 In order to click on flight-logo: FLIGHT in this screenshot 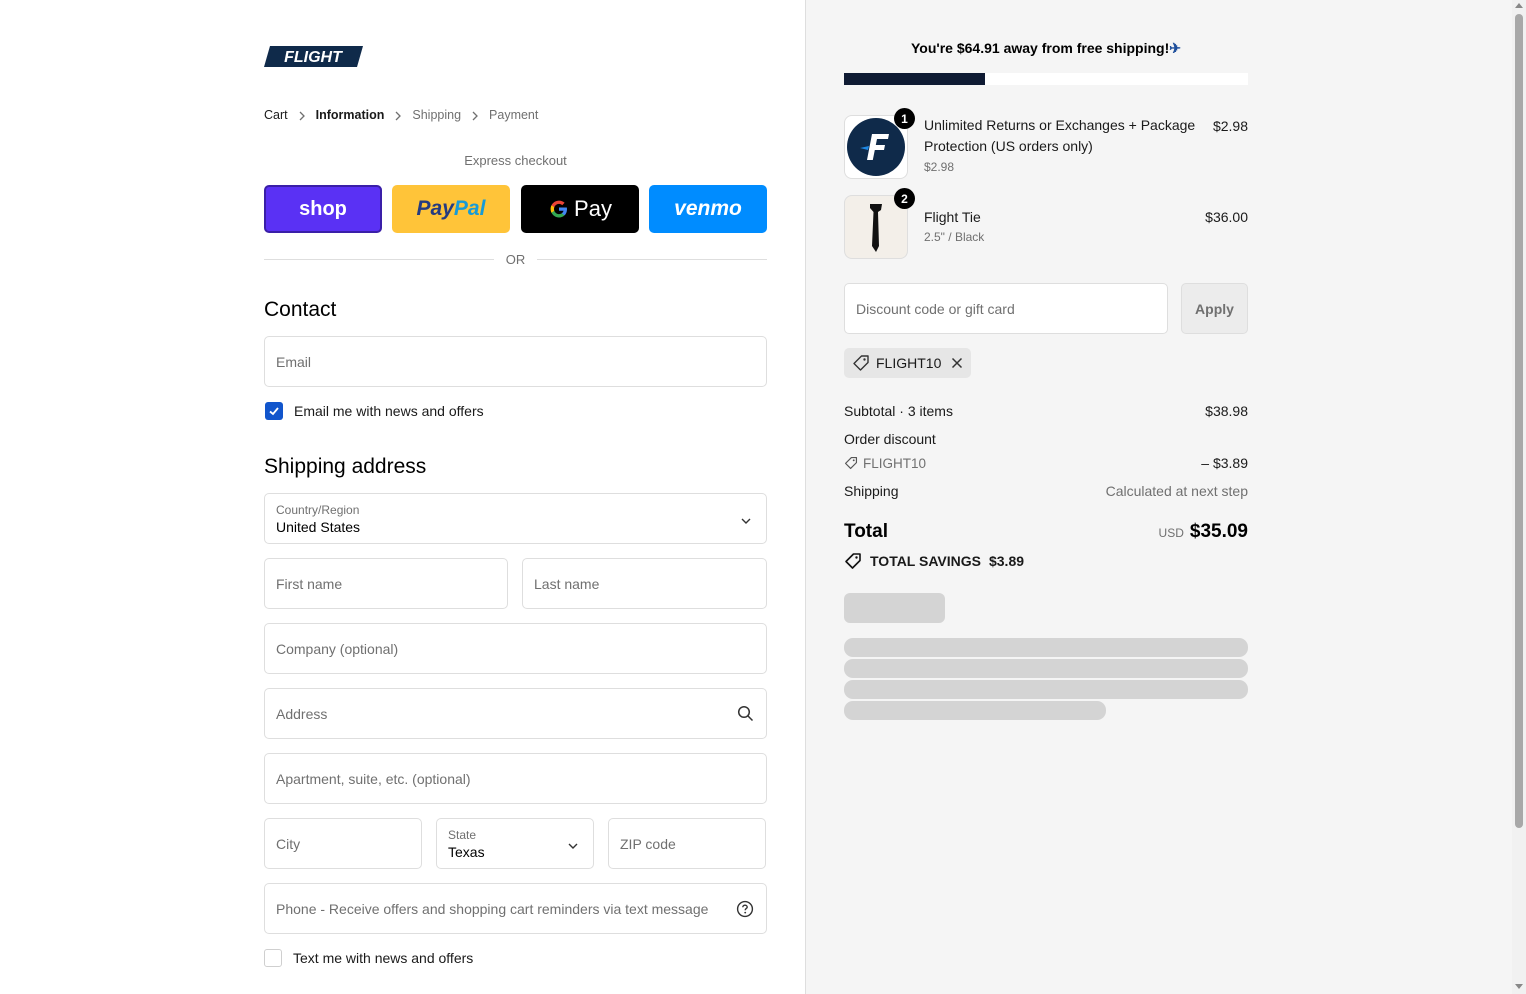, I will do `click(313, 56)`.